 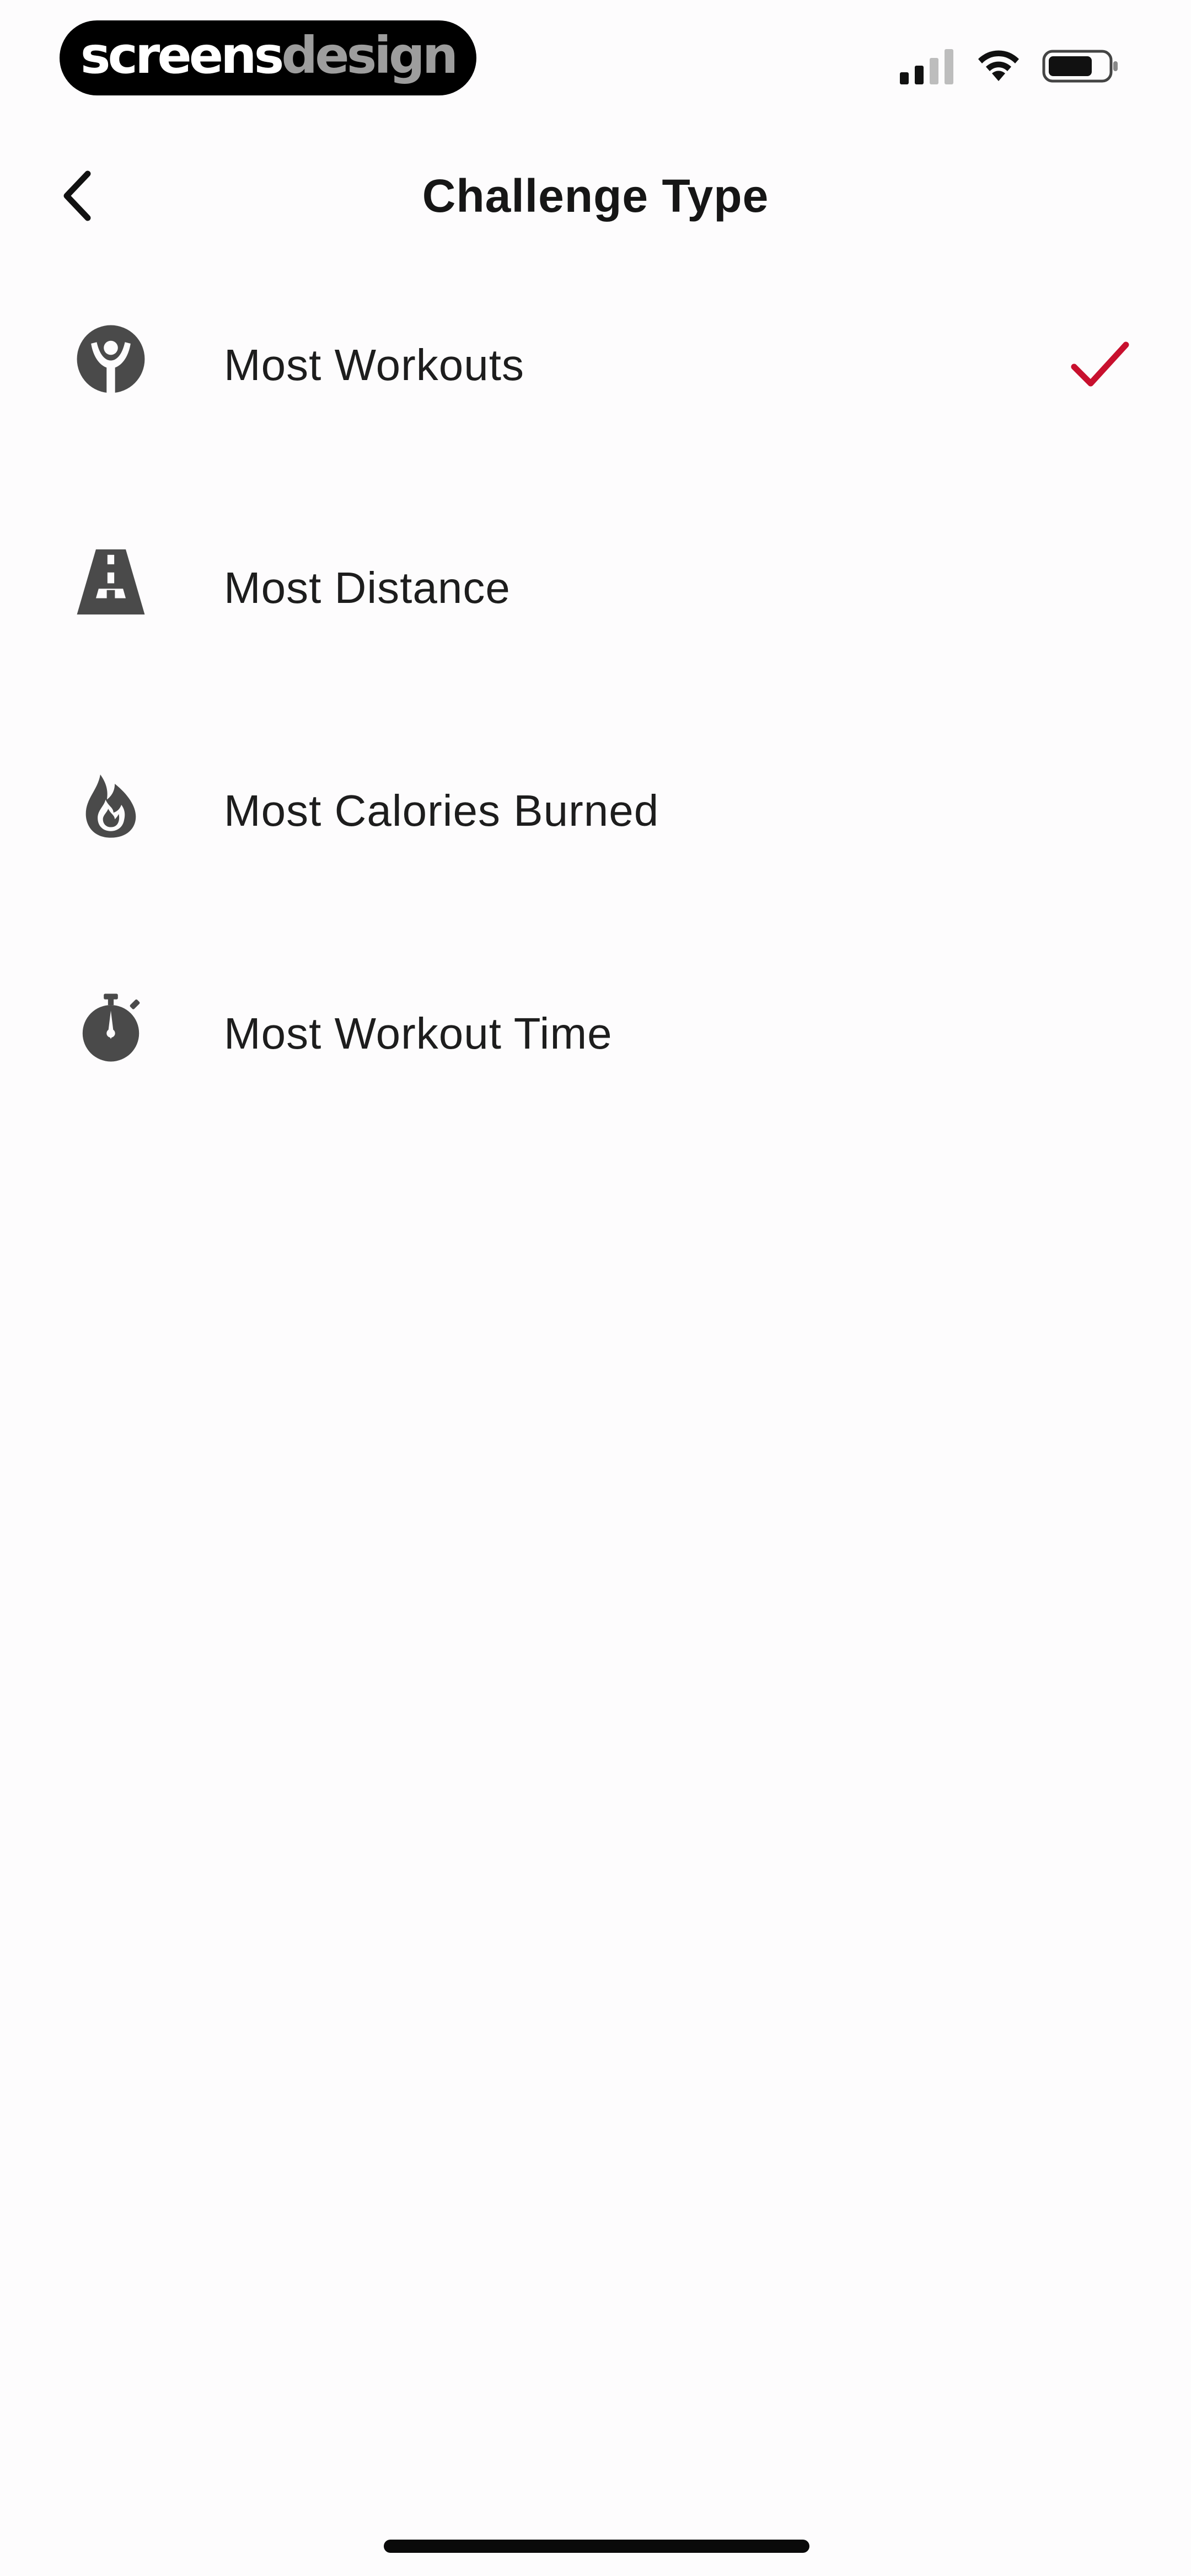 I want to click on brand-logo-part1: screens, so click(x=182, y=55).